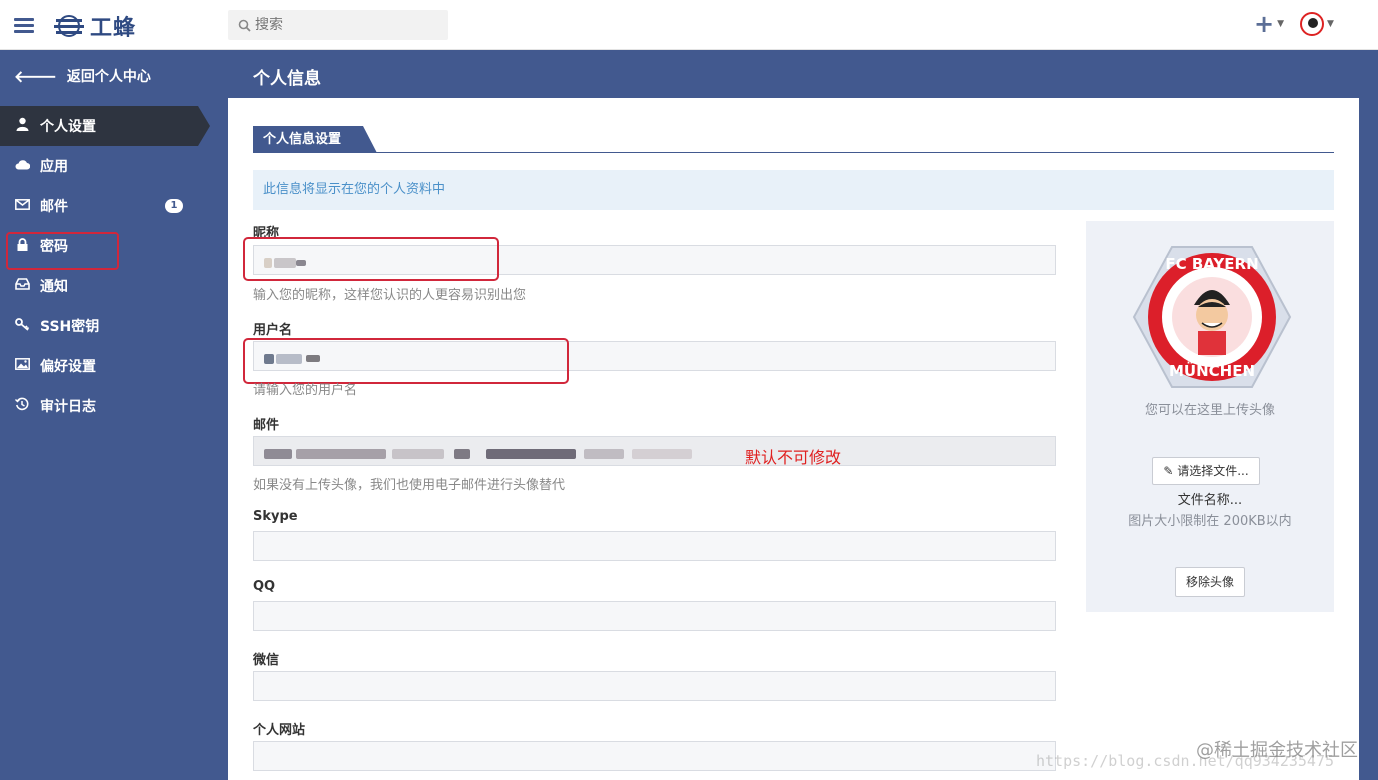 Image resolution: width=1378 pixels, height=780 pixels. Describe the element at coordinates (1264, 24) in the screenshot. I see `plus-icon: +` at that location.